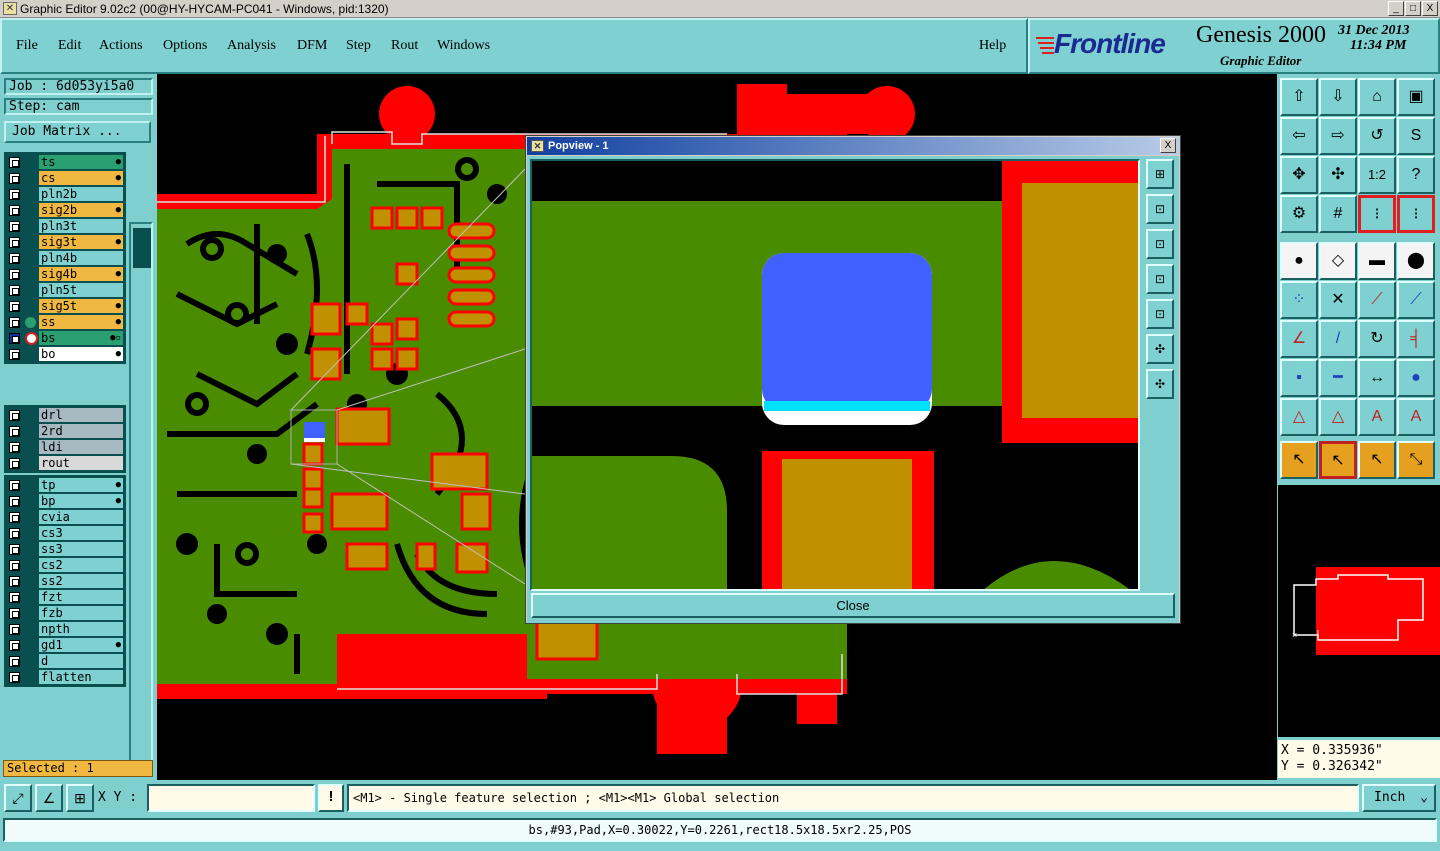 This screenshot has height=851, width=1440. What do you see at coordinates (14, 354) in the screenshot?
I see `layer-toggle-bo` at bounding box center [14, 354].